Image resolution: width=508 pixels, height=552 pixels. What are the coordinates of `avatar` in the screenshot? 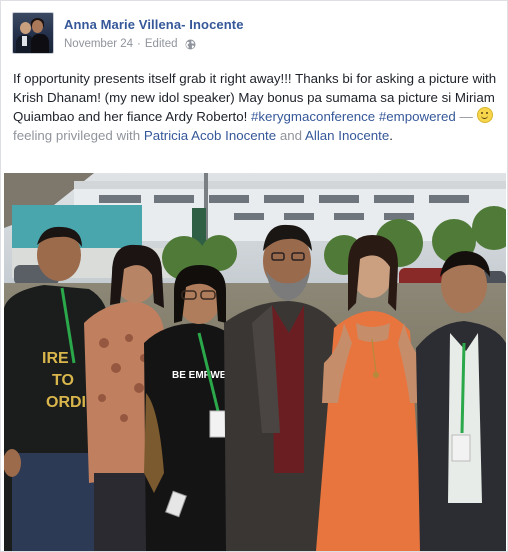 It's located at (33, 33).